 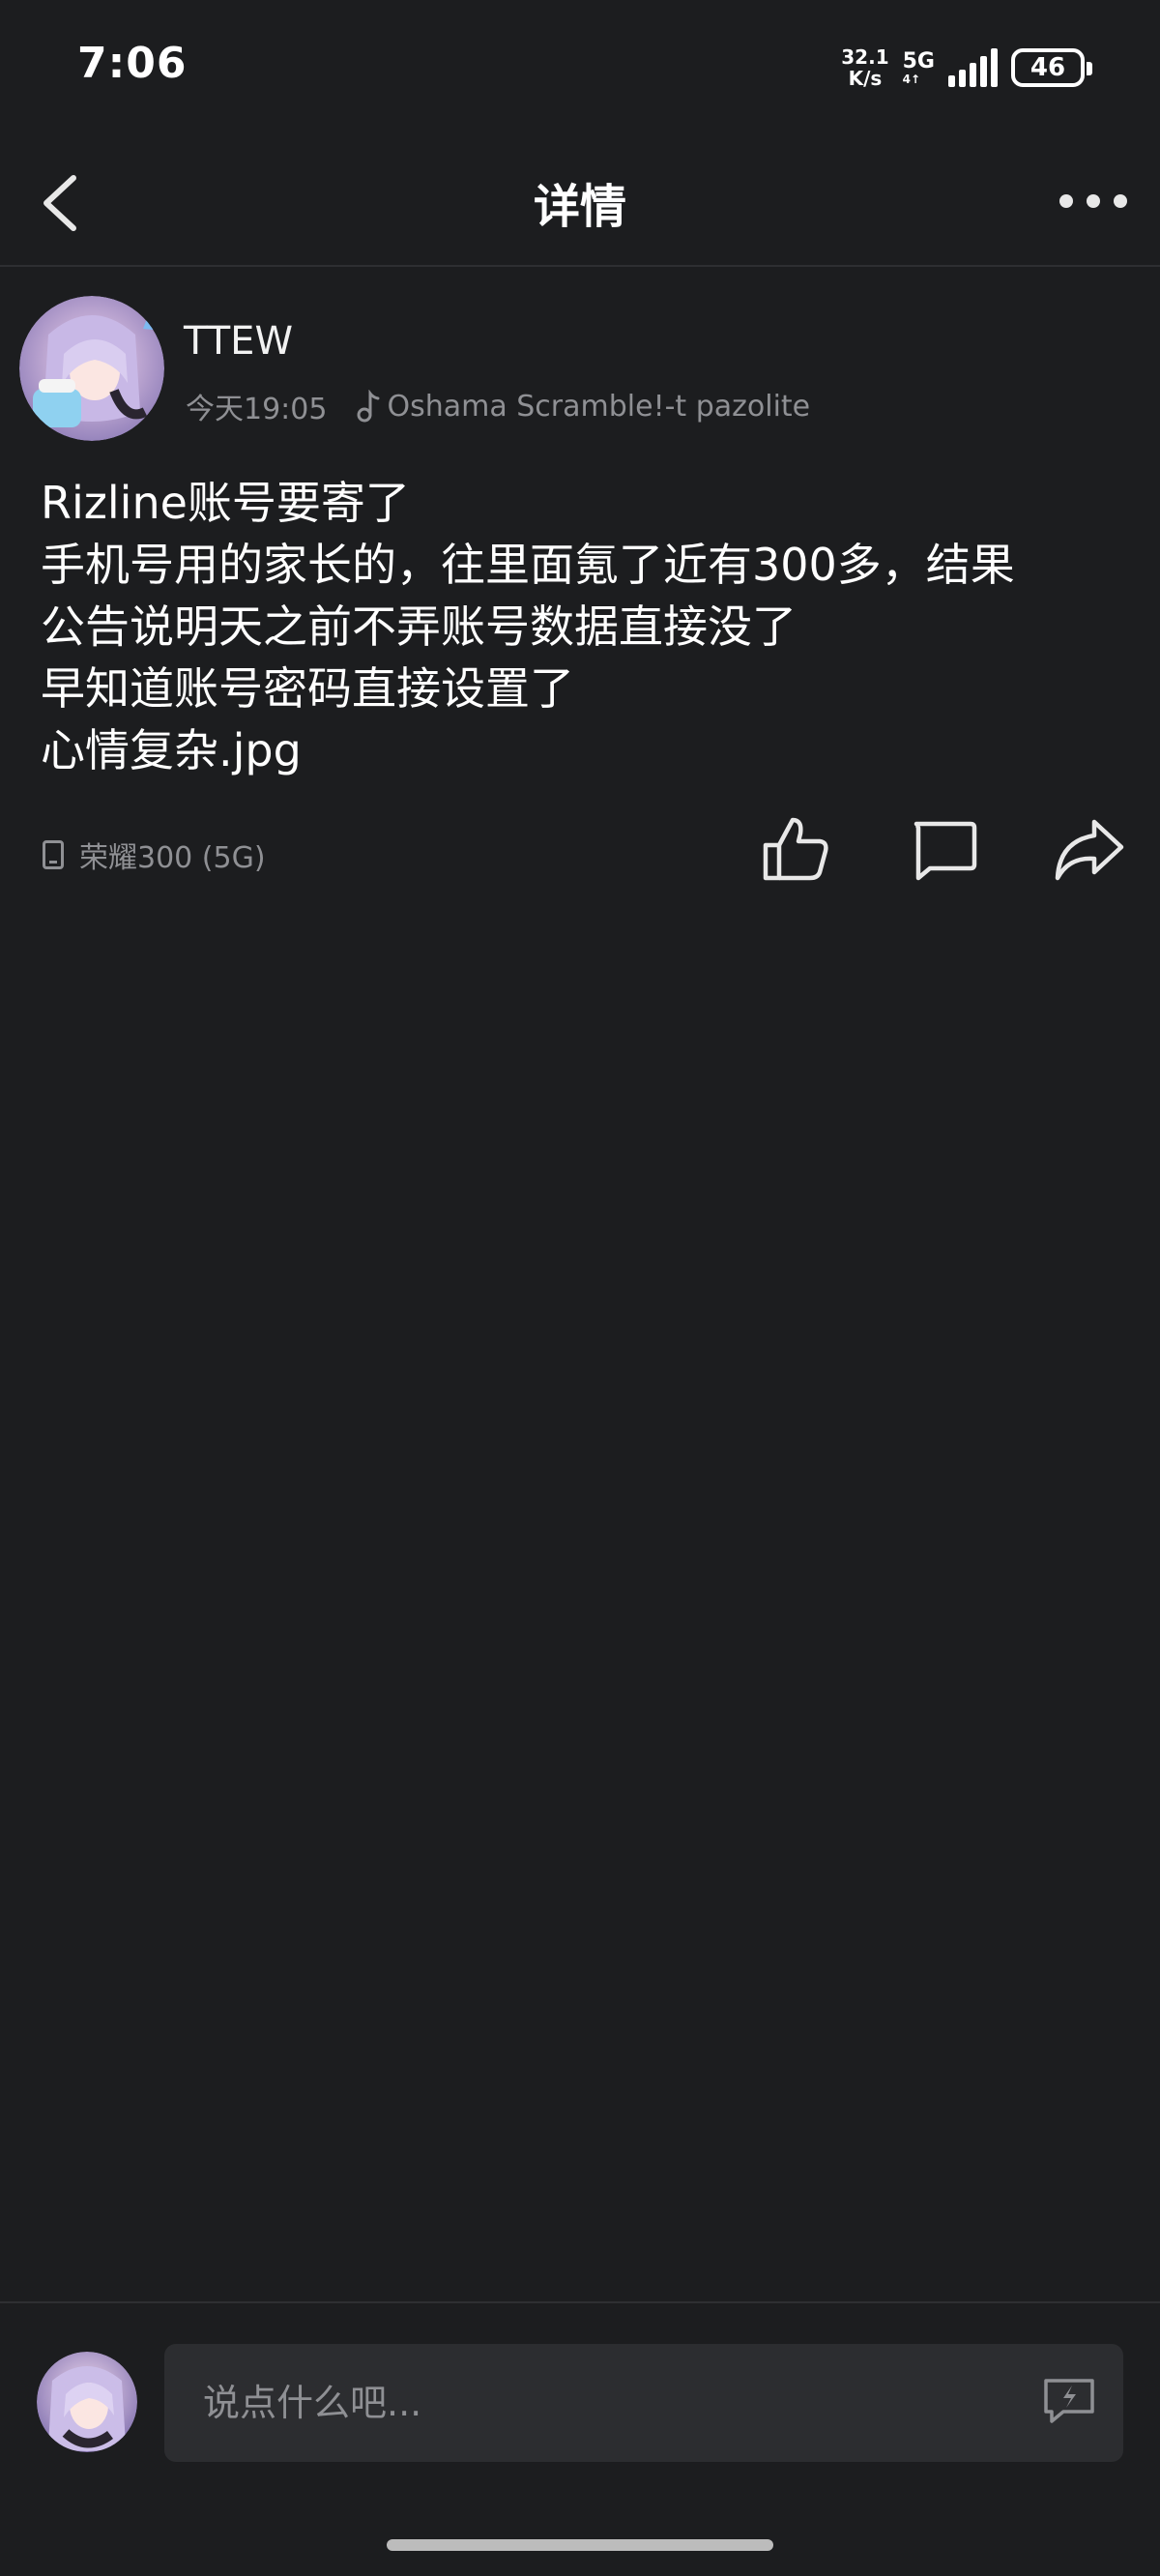 What do you see at coordinates (53, 854) in the screenshot?
I see `phone-icon` at bounding box center [53, 854].